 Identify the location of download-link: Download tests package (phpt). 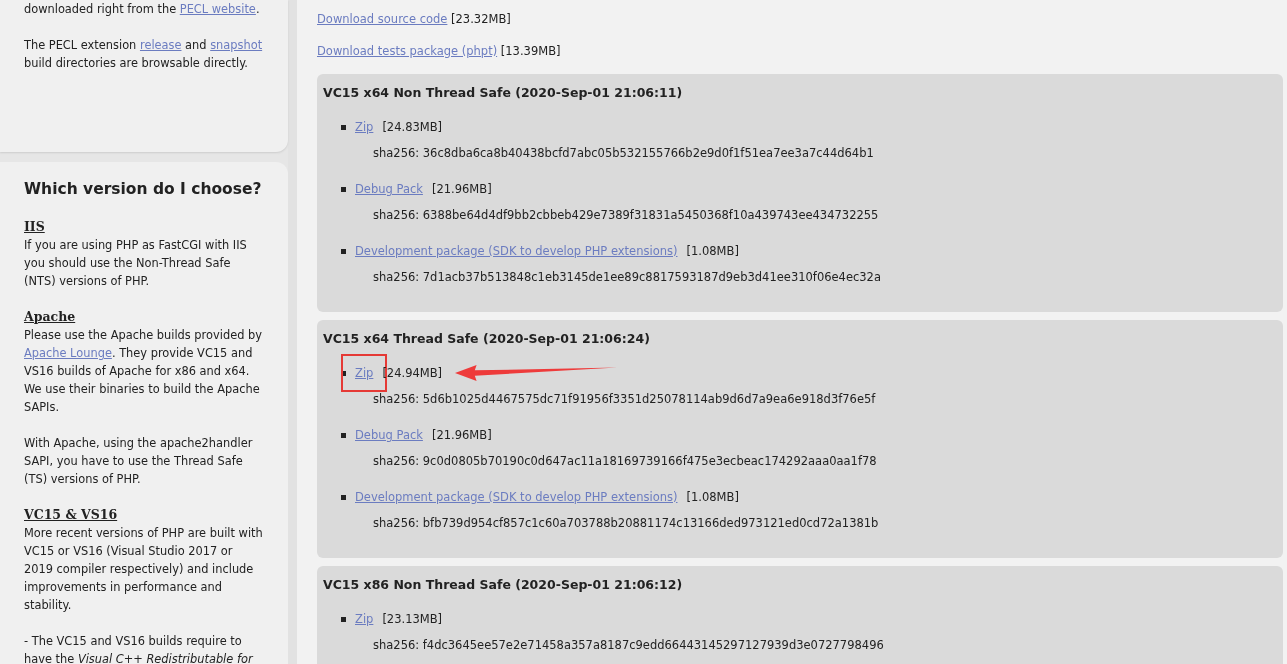
(407, 51).